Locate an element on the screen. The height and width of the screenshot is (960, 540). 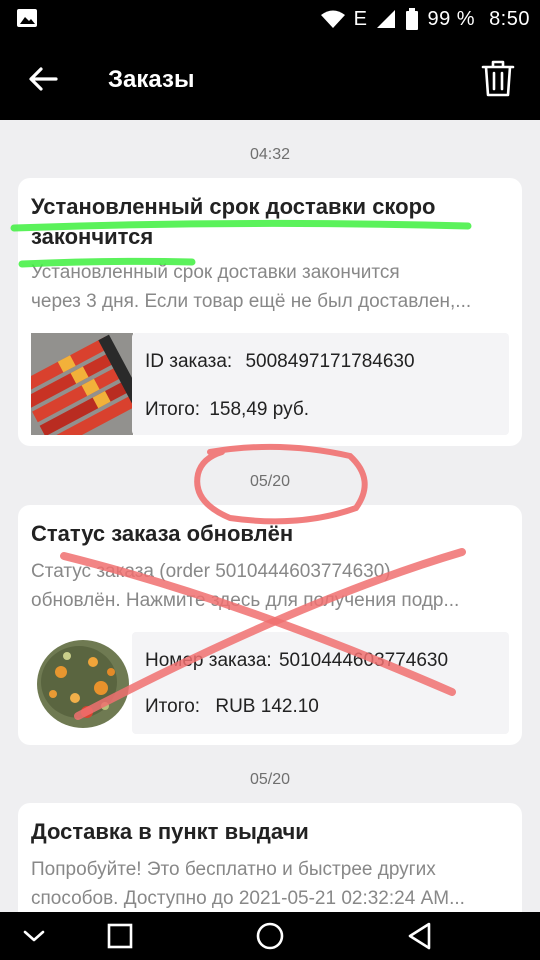
product-image-tubes is located at coordinates (82, 384).